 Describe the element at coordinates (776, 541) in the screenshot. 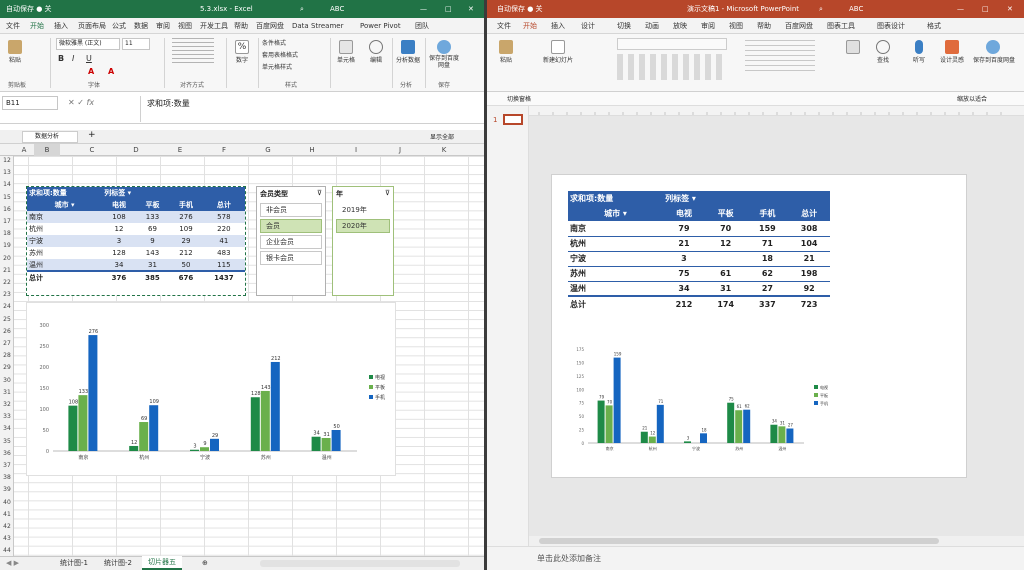

I see `ppt-scrollbar` at that location.